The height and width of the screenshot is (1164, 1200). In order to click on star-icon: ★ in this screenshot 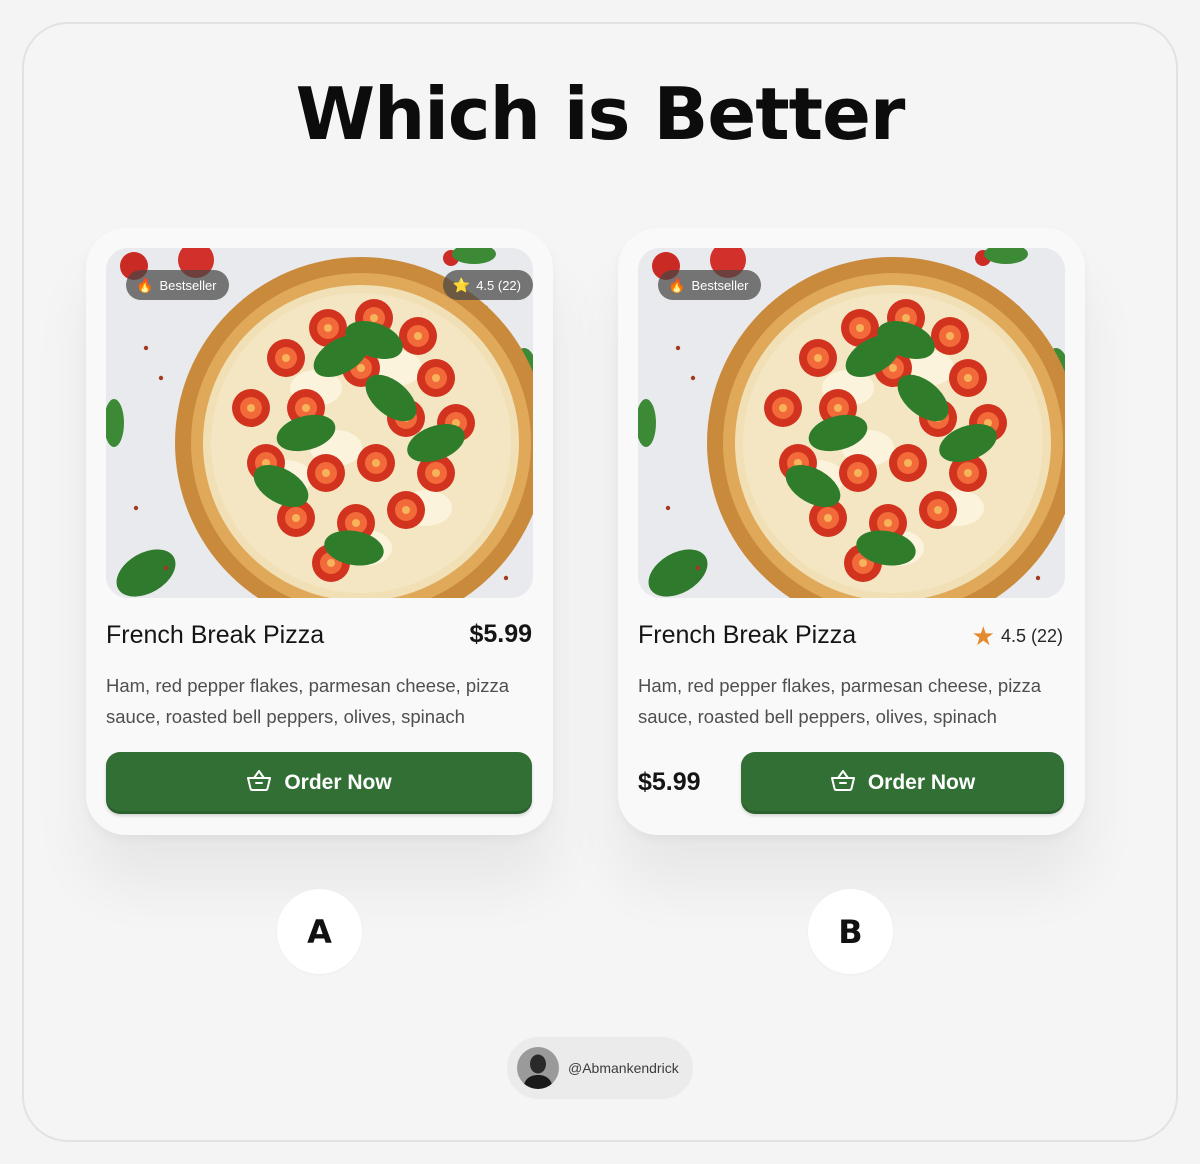, I will do `click(983, 636)`.